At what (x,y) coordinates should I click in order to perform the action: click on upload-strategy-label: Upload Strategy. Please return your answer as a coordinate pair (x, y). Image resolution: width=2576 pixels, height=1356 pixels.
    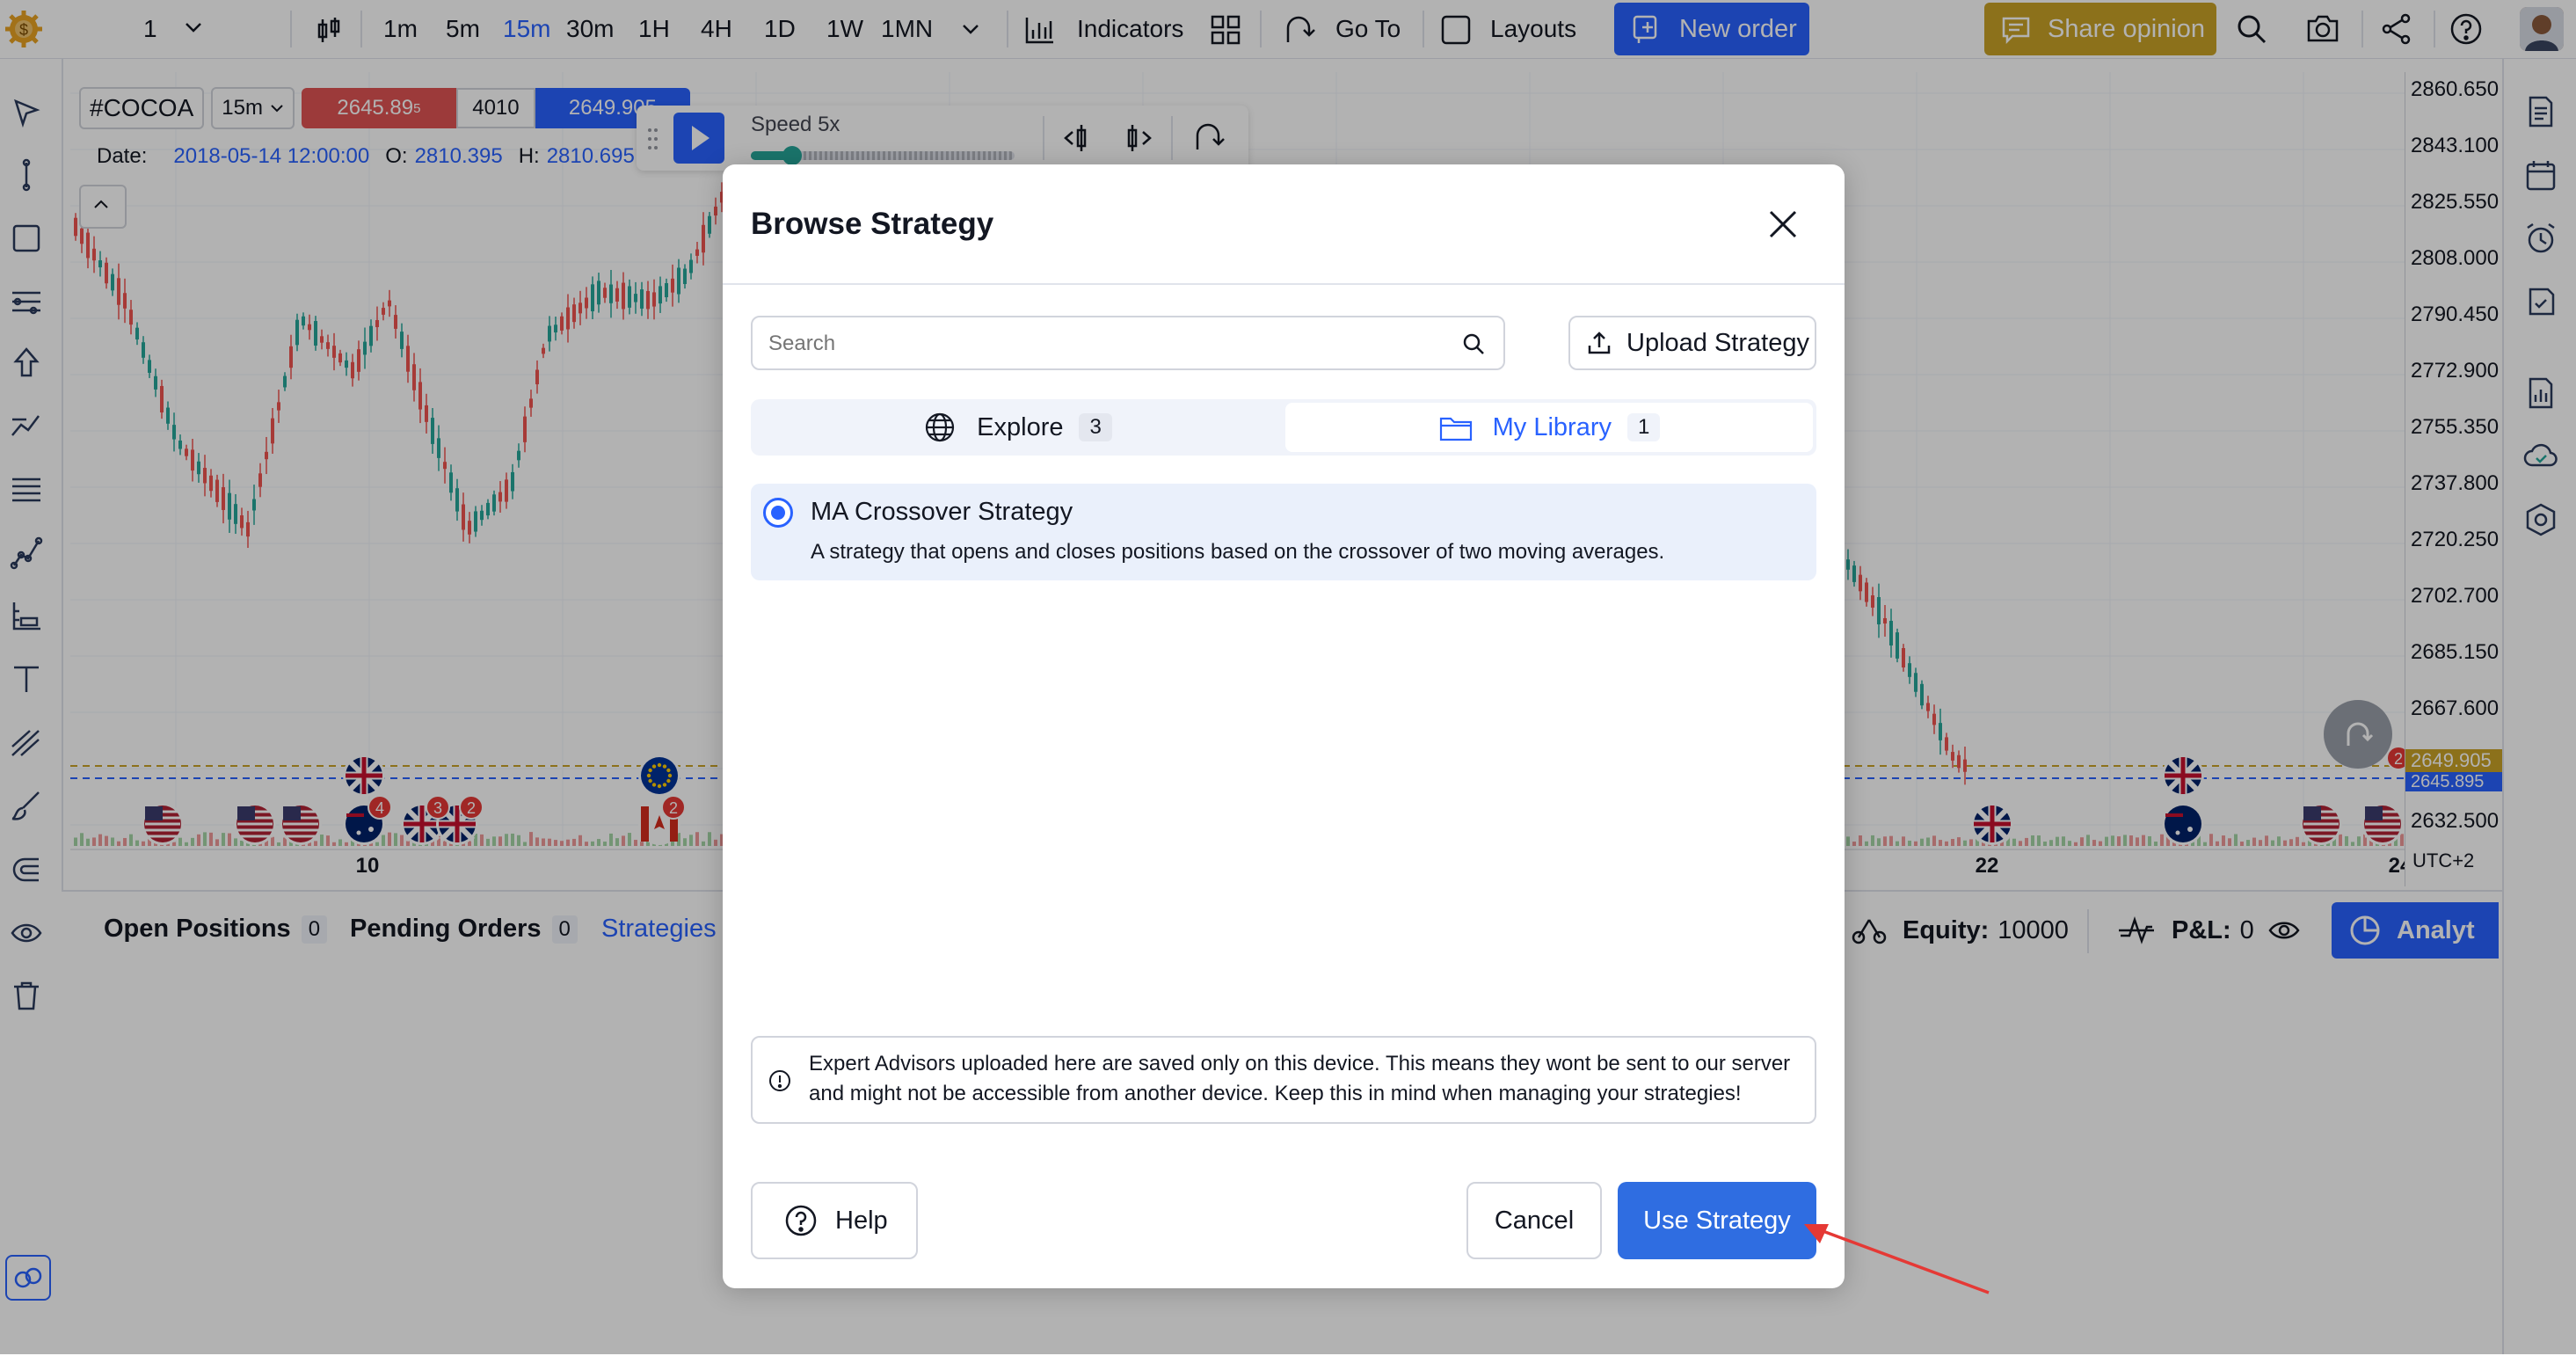
    Looking at the image, I should click on (1717, 343).